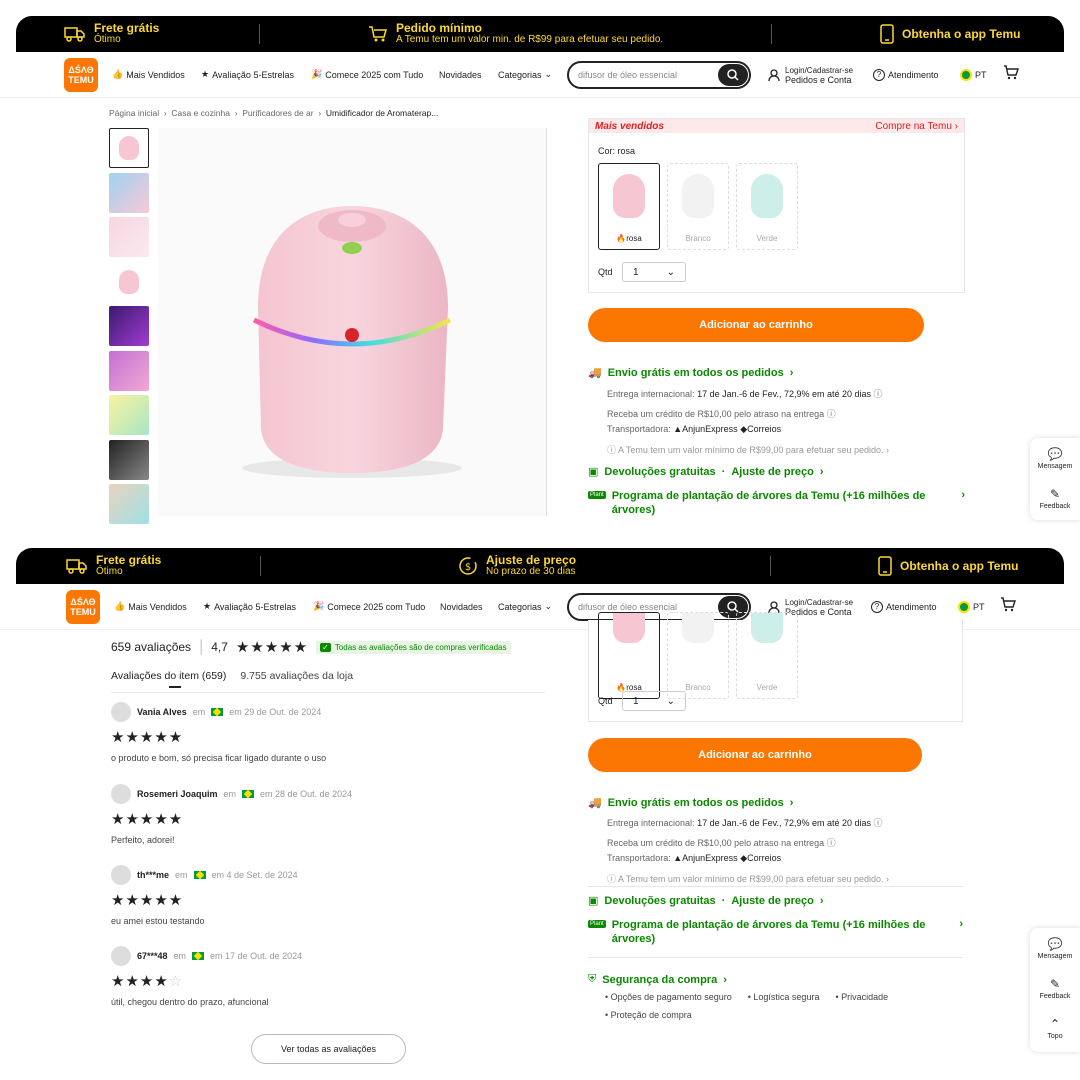 Image resolution: width=1080 pixels, height=1080 pixels. I want to click on breadcrumb-air-purifiers: Purificadores de ar, so click(277, 113).